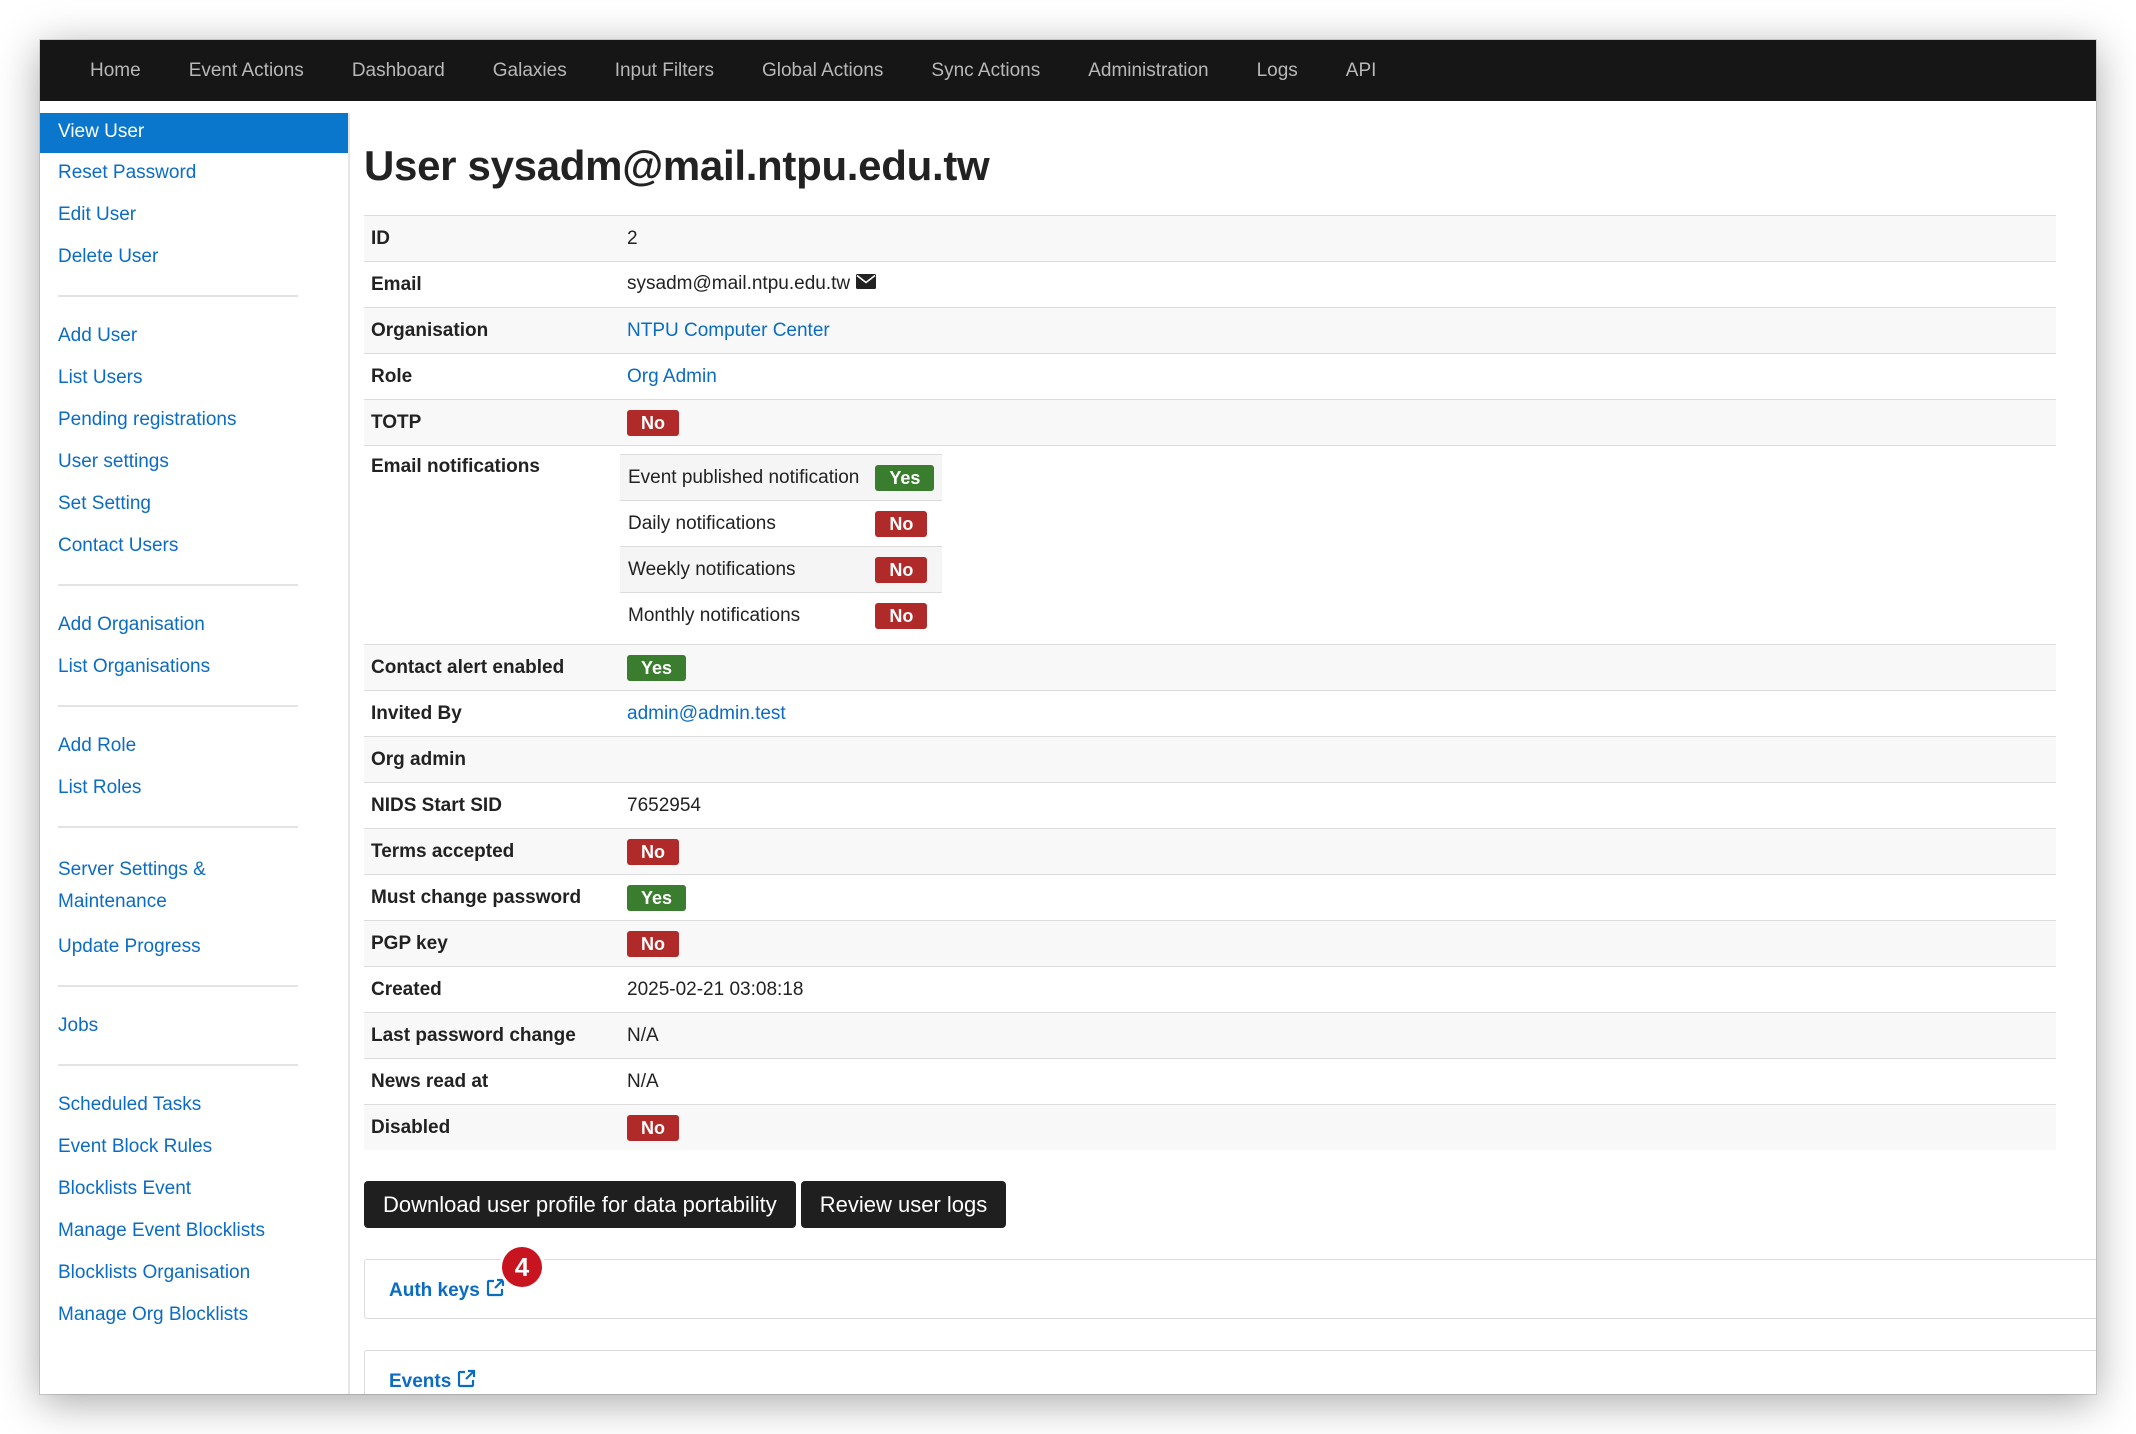 This screenshot has height=1434, width=2136. I want to click on sidebar-item-list-roles: List Roles, so click(194, 789).